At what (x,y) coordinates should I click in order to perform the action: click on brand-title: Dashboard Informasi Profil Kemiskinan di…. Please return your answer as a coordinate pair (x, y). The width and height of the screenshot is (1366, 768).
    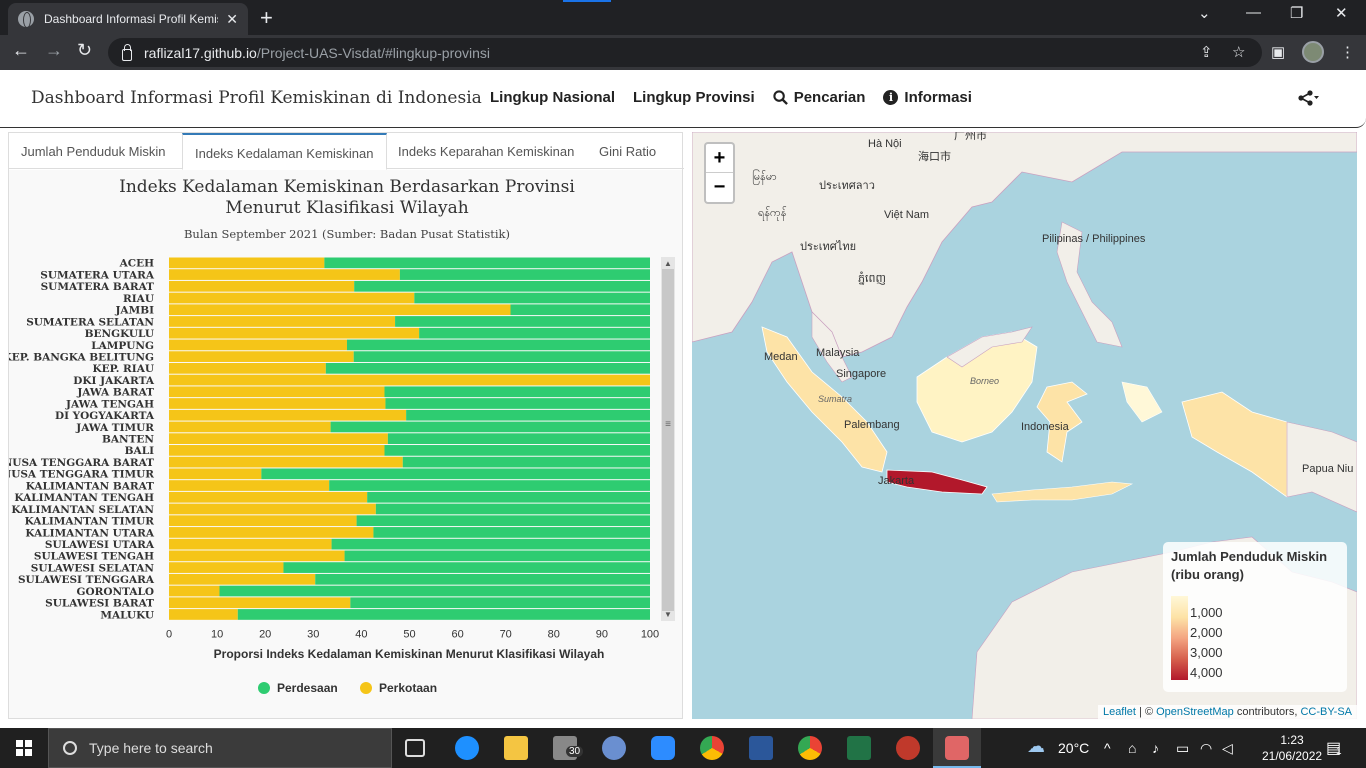
    Looking at the image, I should click on (256, 98).